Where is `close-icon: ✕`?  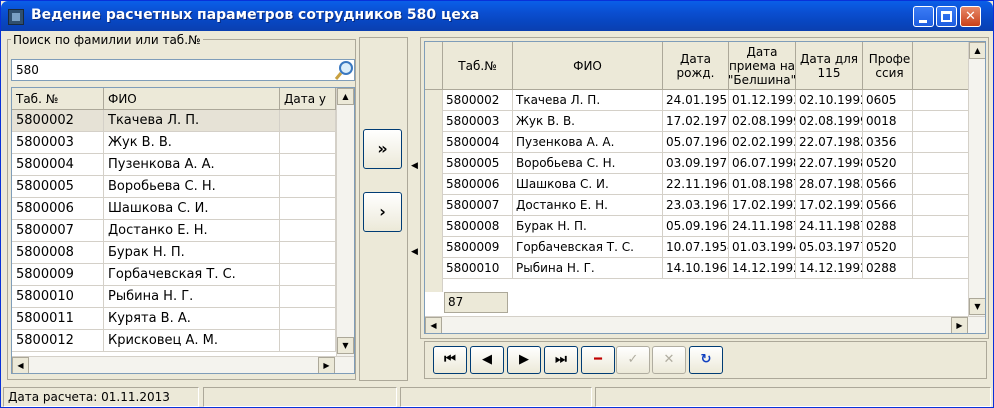 close-icon: ✕ is located at coordinates (970, 16).